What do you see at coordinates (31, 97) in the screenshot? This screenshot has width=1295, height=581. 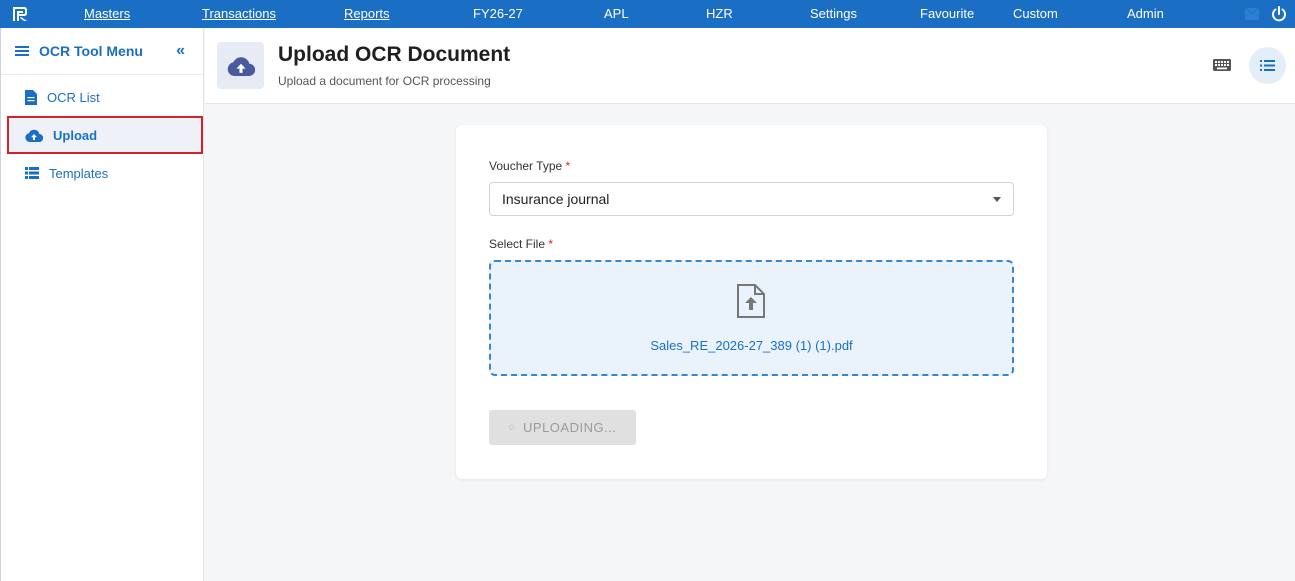 I see `document-icon` at bounding box center [31, 97].